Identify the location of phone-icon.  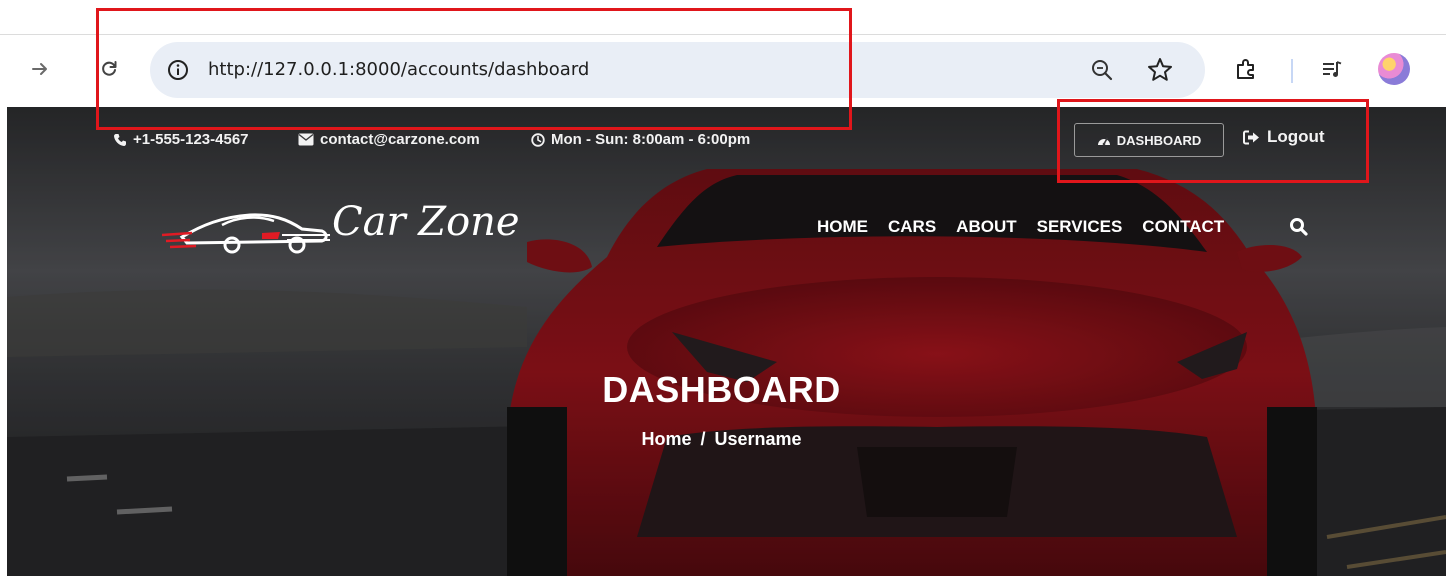
(120, 139).